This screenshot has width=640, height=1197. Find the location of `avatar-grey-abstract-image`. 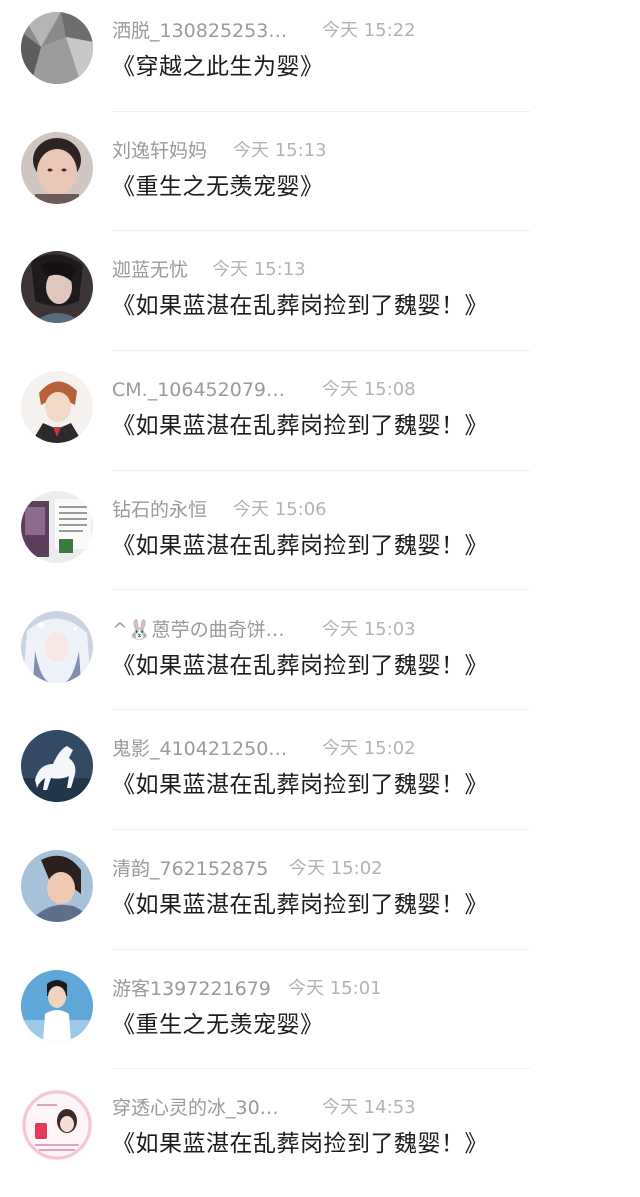

avatar-grey-abstract-image is located at coordinates (57, 48).